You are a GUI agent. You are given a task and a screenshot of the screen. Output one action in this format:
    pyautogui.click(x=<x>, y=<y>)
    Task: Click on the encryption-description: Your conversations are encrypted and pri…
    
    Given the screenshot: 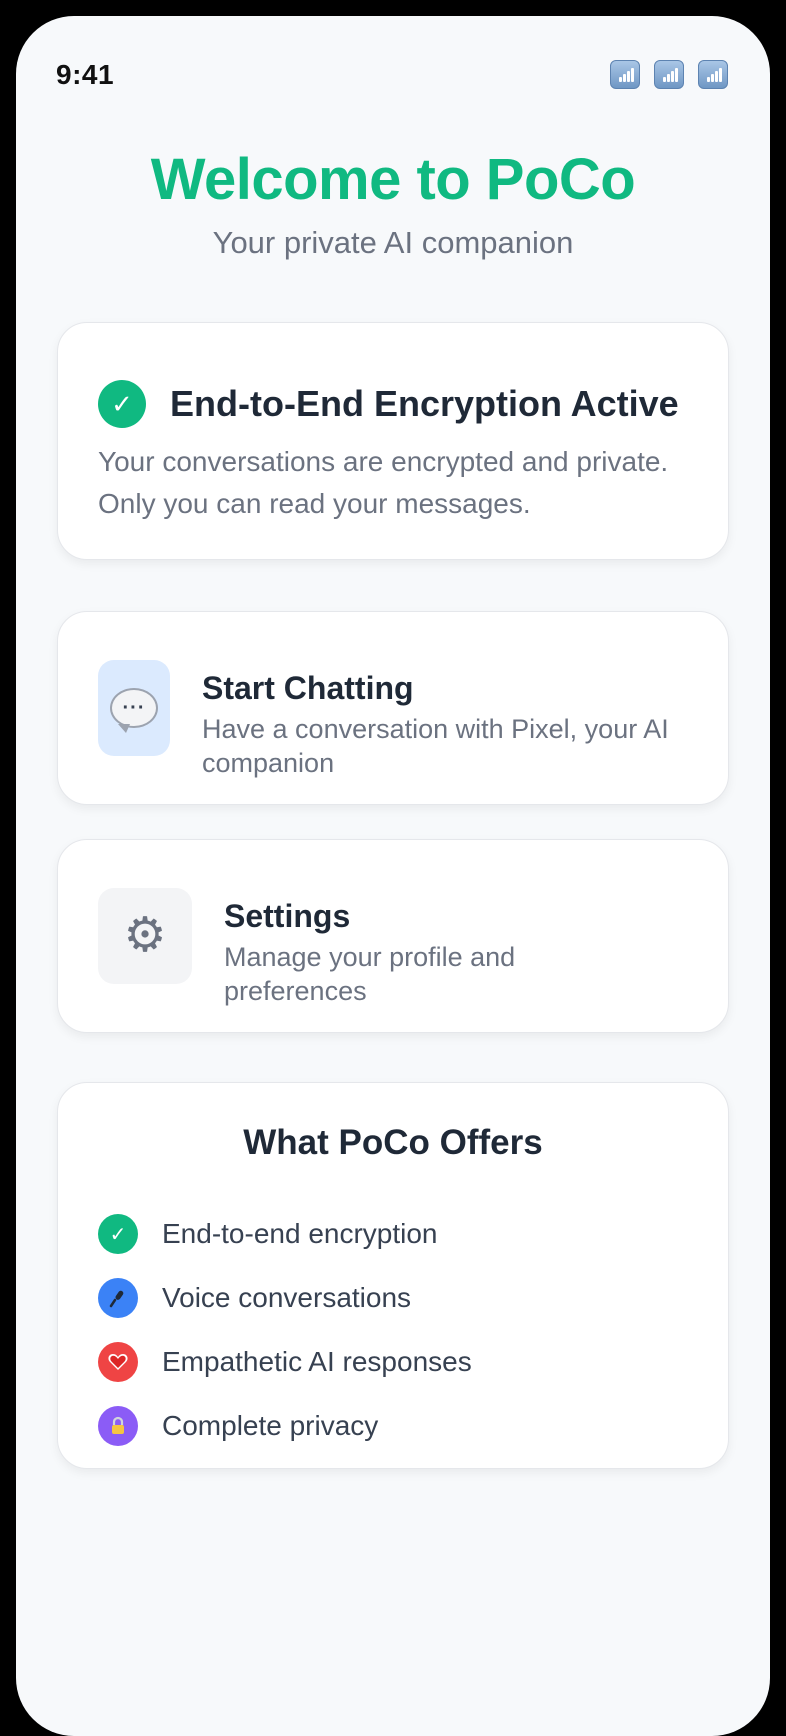 What is the action you would take?
    pyautogui.click(x=383, y=482)
    